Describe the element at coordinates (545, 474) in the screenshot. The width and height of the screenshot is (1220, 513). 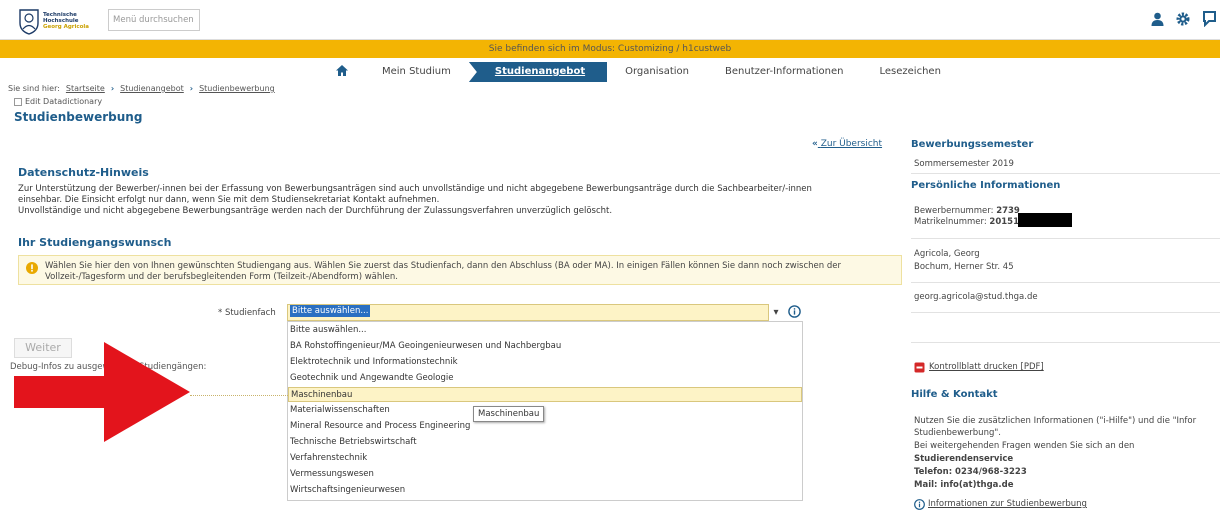
I see `dropdown-option: Vermessungswesen` at that location.